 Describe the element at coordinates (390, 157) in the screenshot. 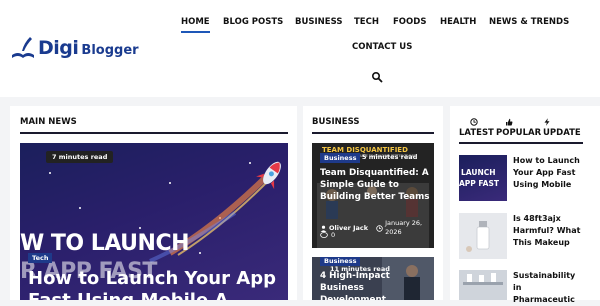

I see `read-time-text: 5 minutes read` at that location.